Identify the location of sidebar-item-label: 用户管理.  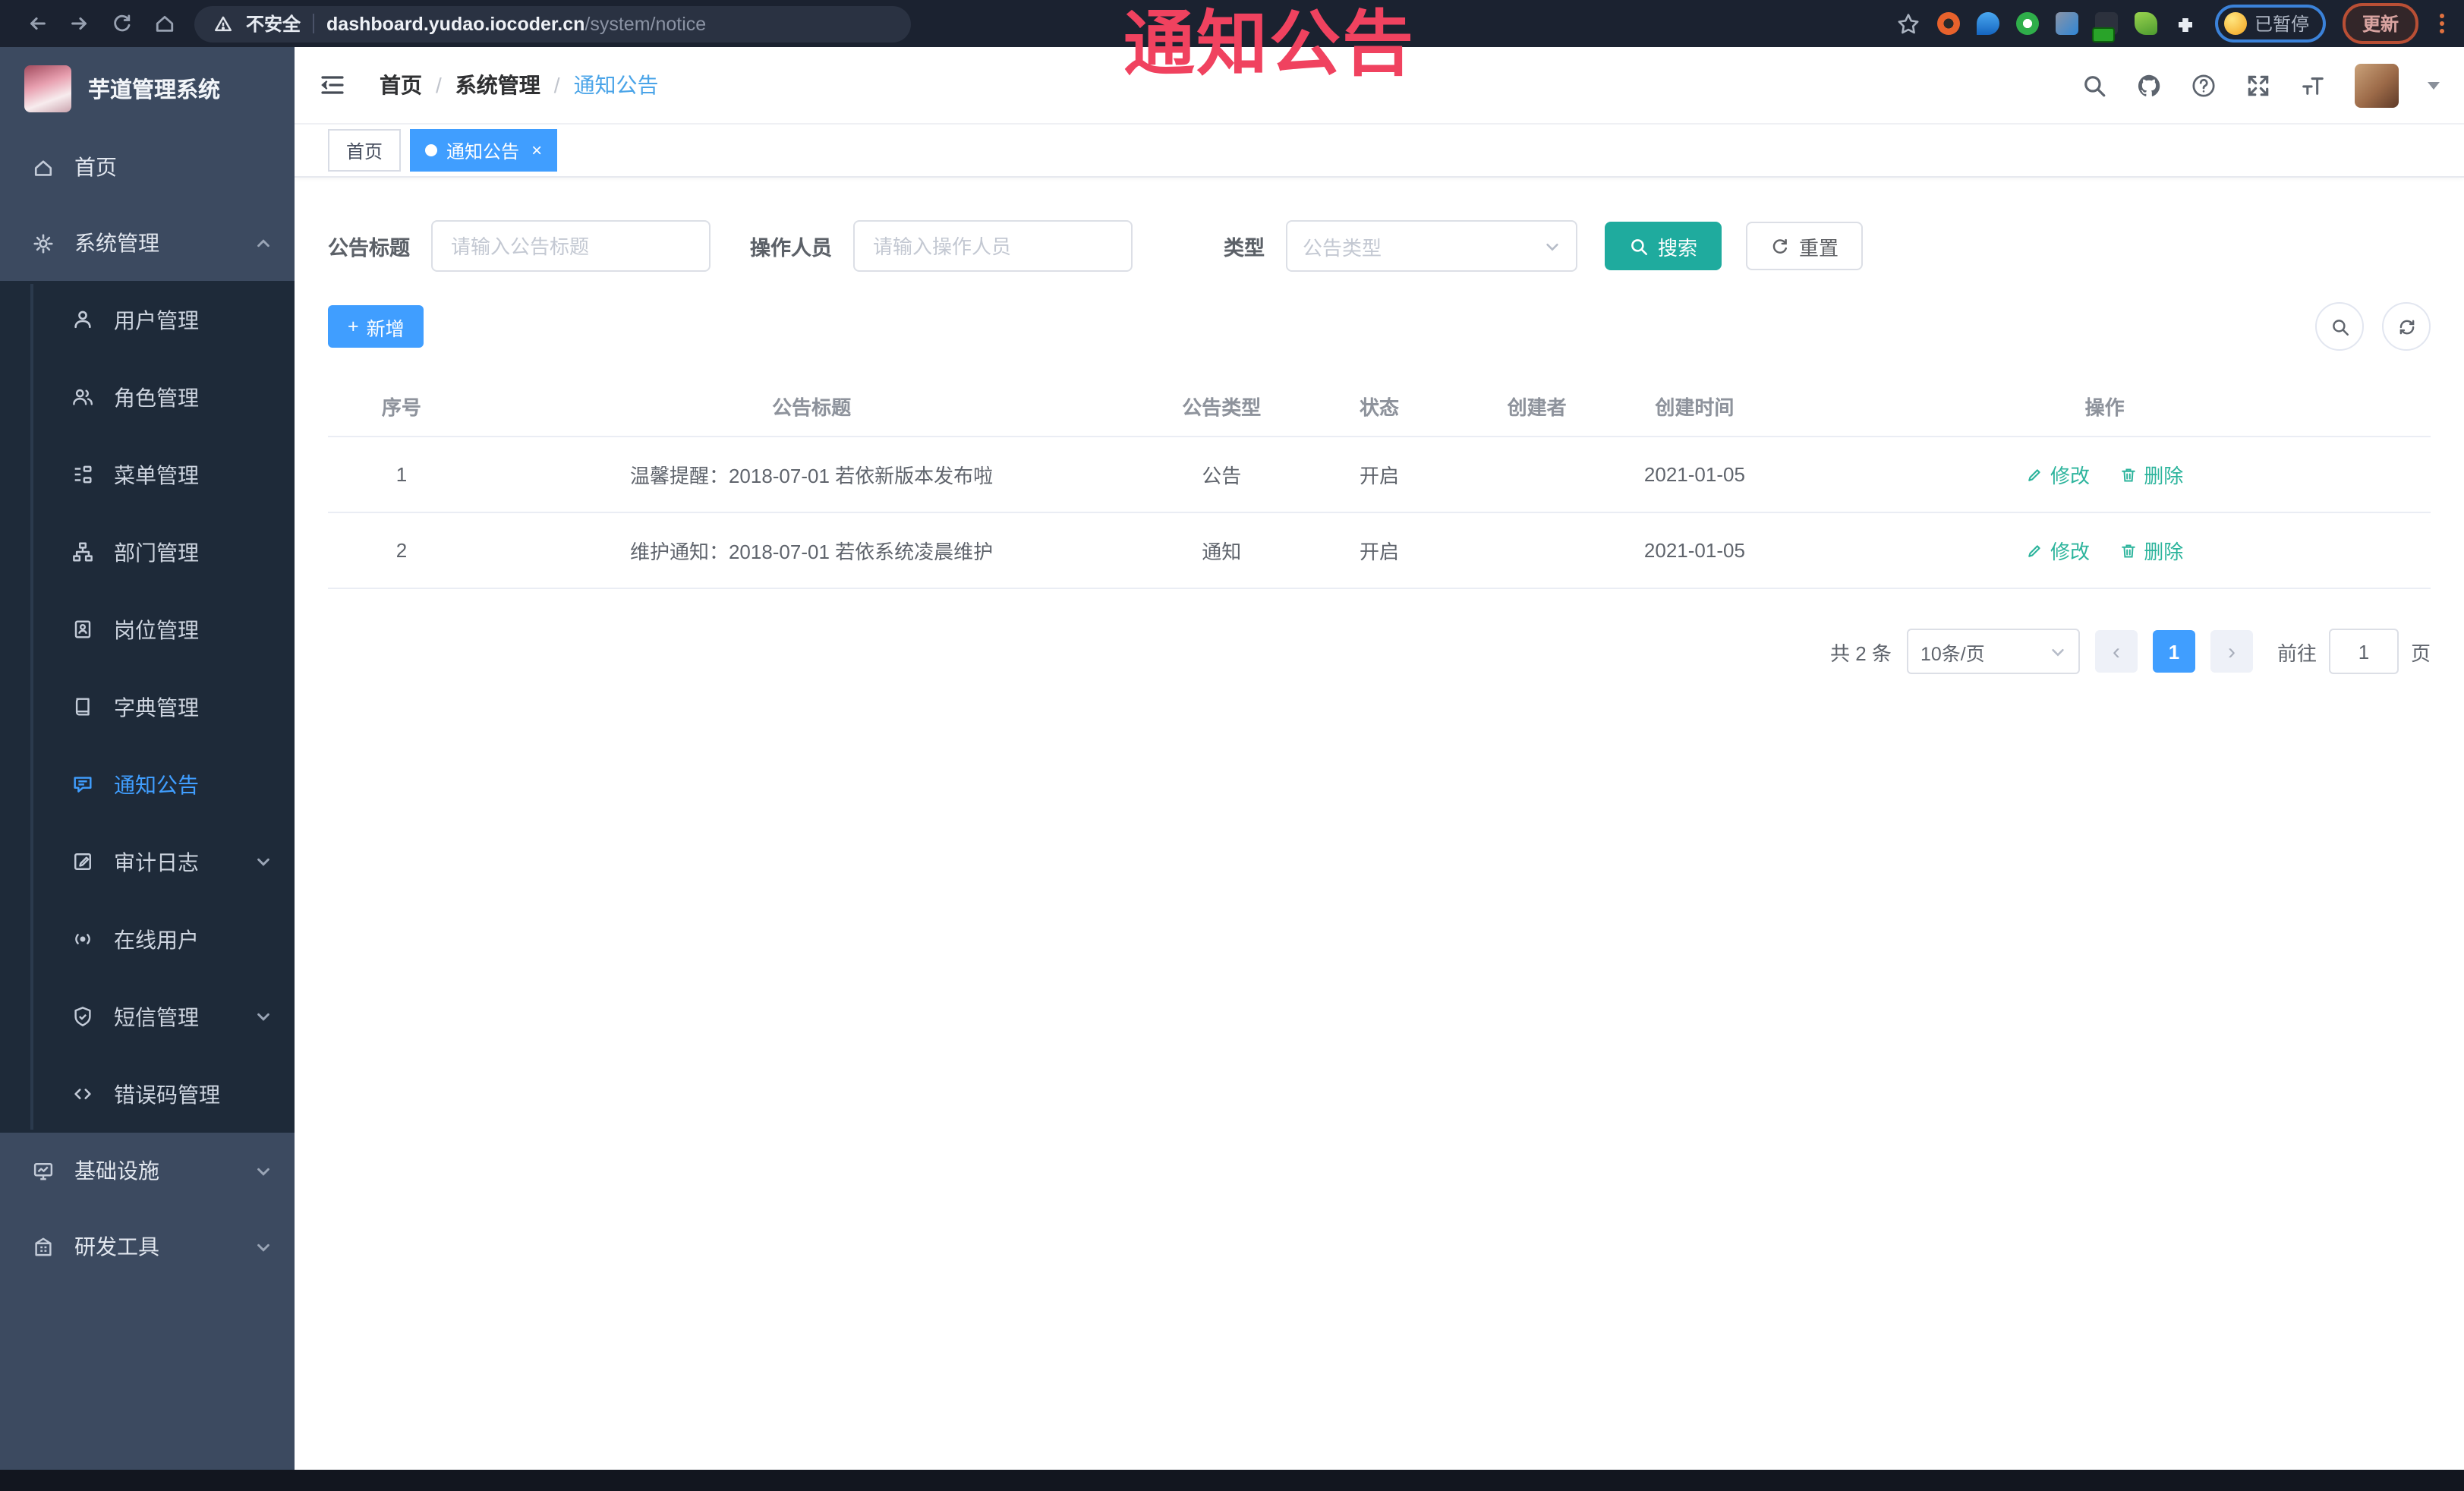
(156, 319).